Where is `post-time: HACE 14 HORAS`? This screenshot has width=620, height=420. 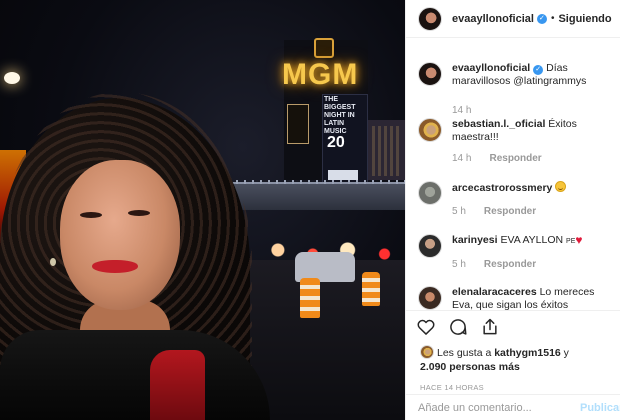 post-time: HACE 14 HORAS is located at coordinates (452, 387).